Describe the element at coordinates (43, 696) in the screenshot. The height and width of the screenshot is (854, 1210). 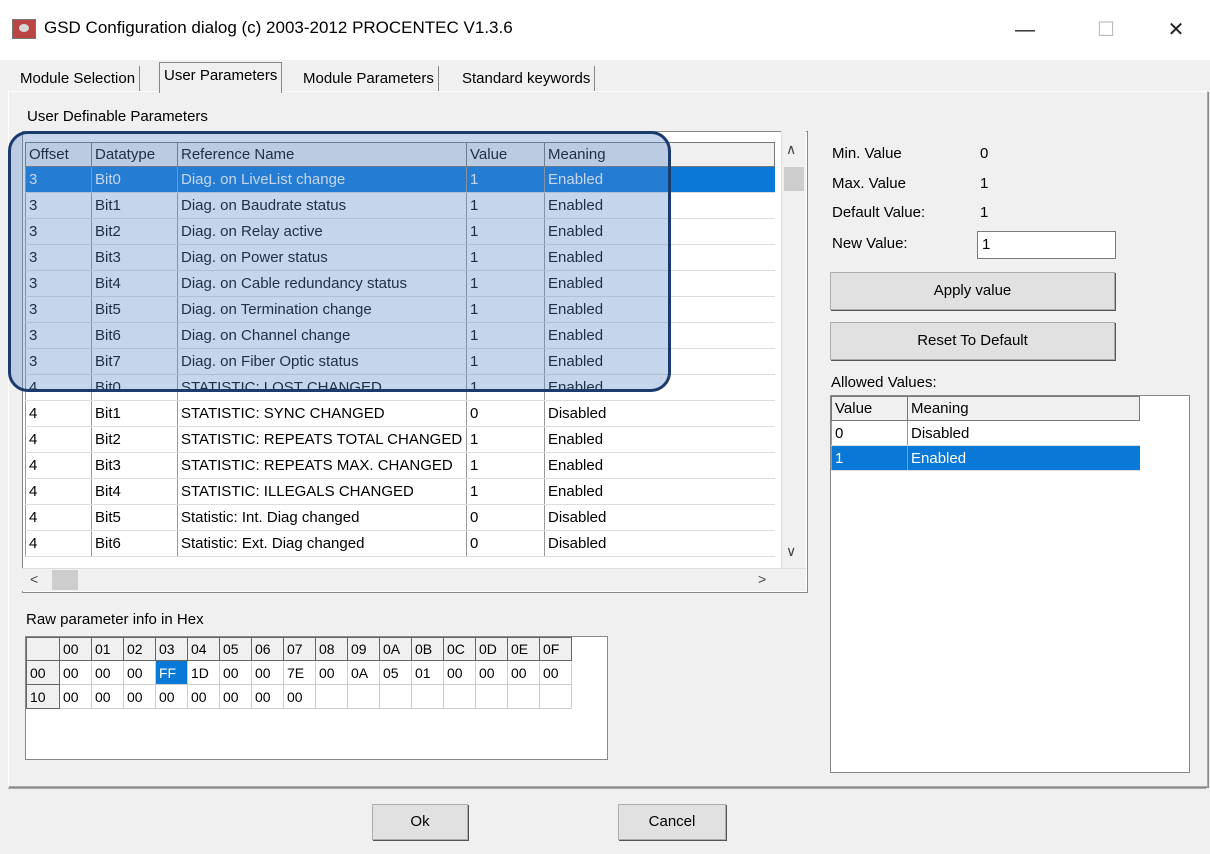
I see `hex-row-header: 10` at that location.